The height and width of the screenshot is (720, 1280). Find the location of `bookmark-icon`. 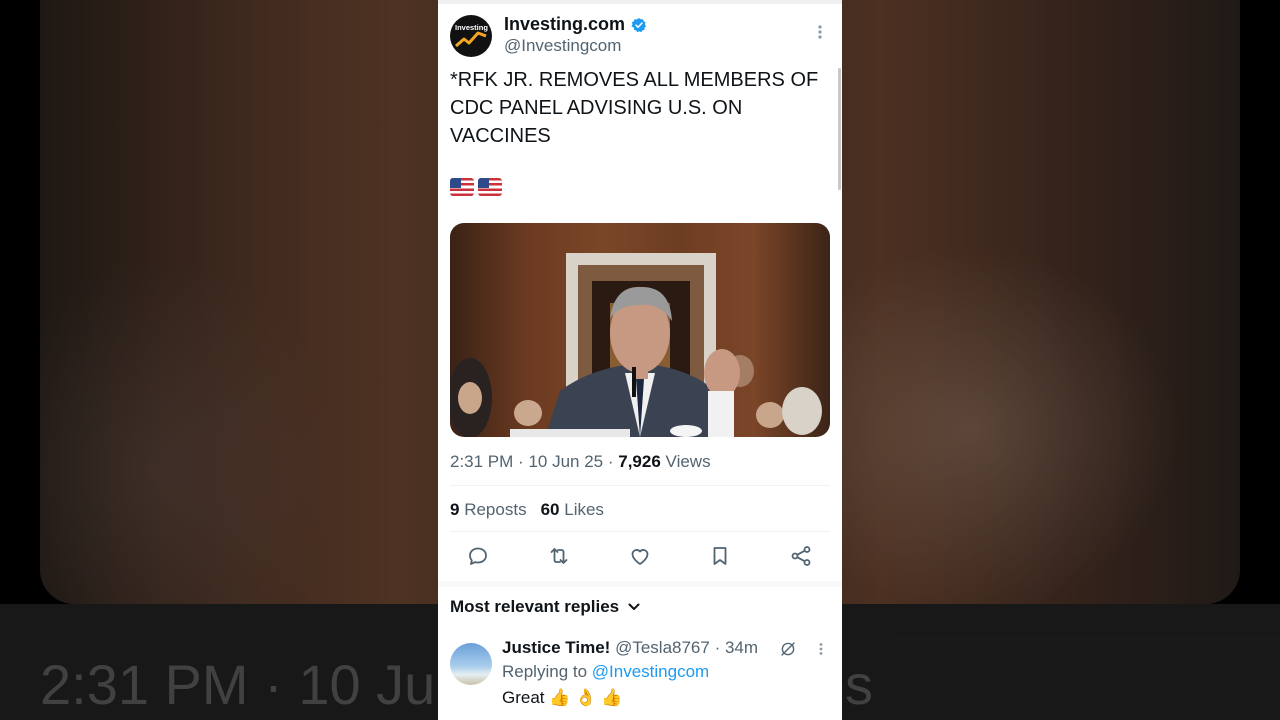

bookmark-icon is located at coordinates (720, 556).